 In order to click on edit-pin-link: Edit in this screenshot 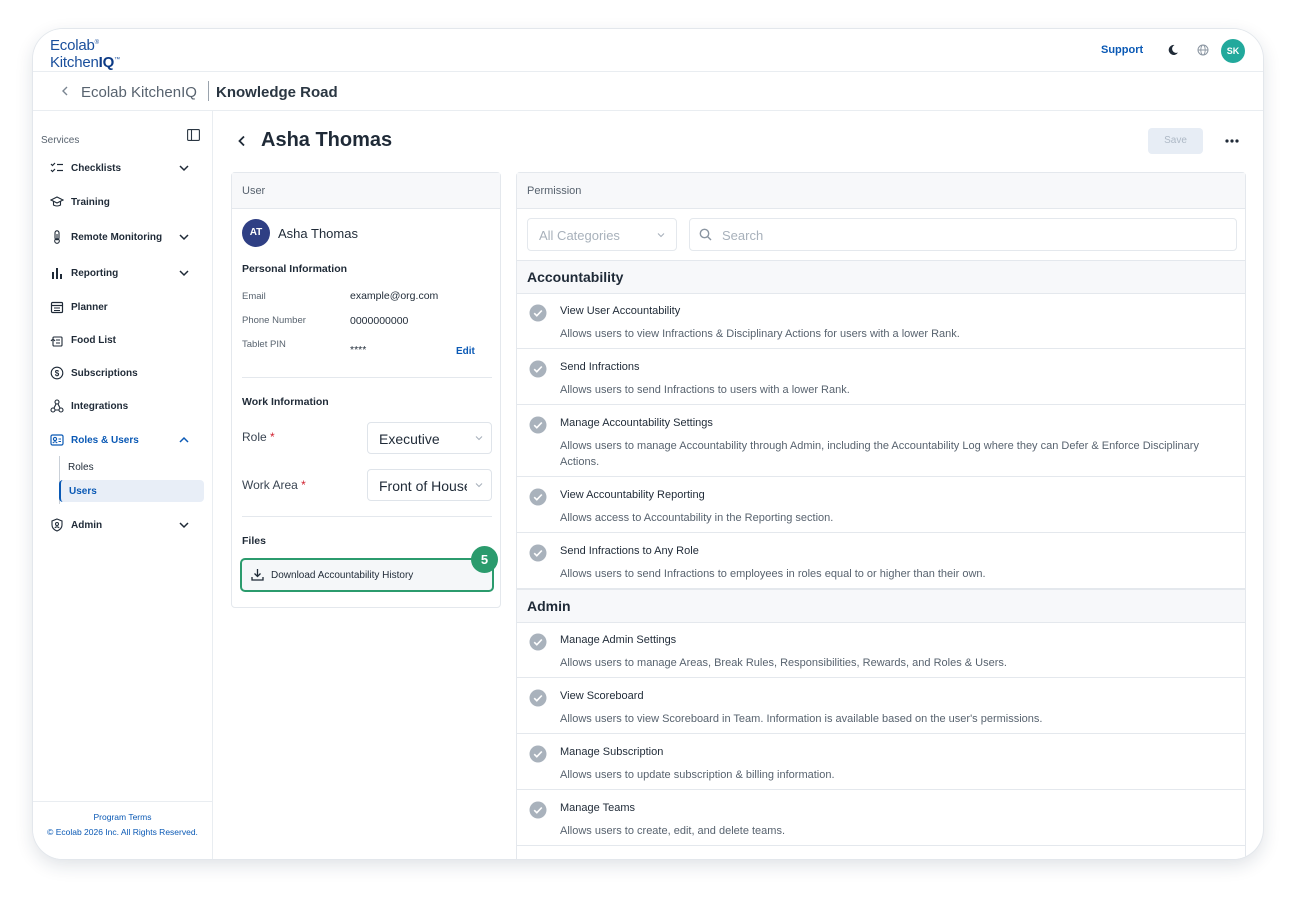, I will do `click(465, 351)`.